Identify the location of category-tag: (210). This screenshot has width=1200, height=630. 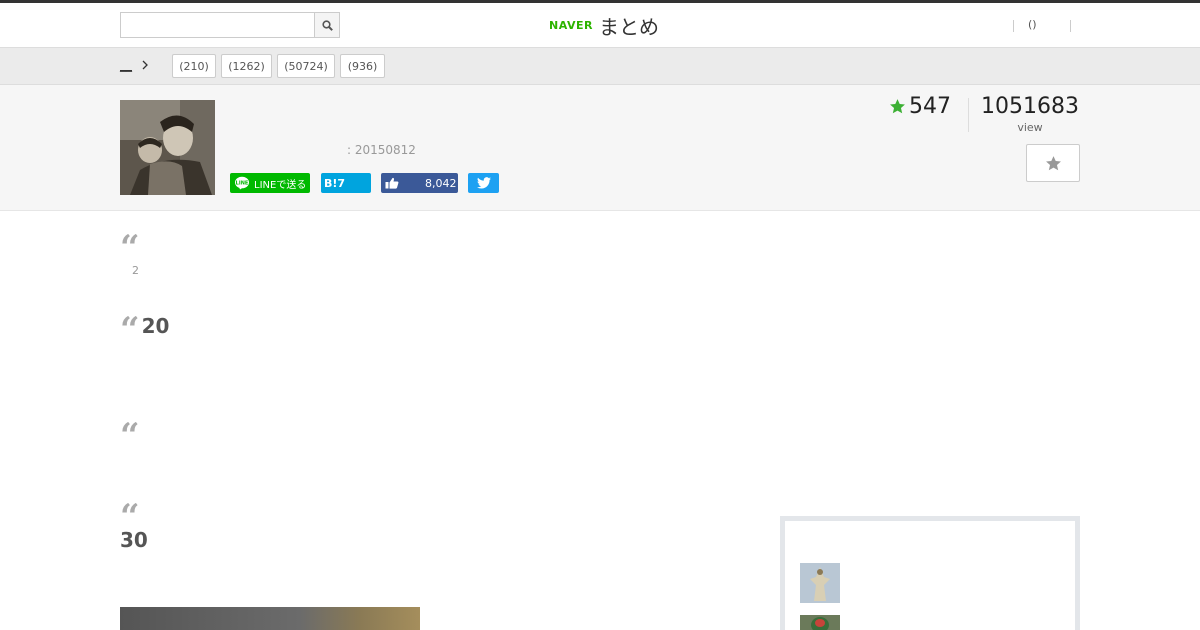
(194, 66).